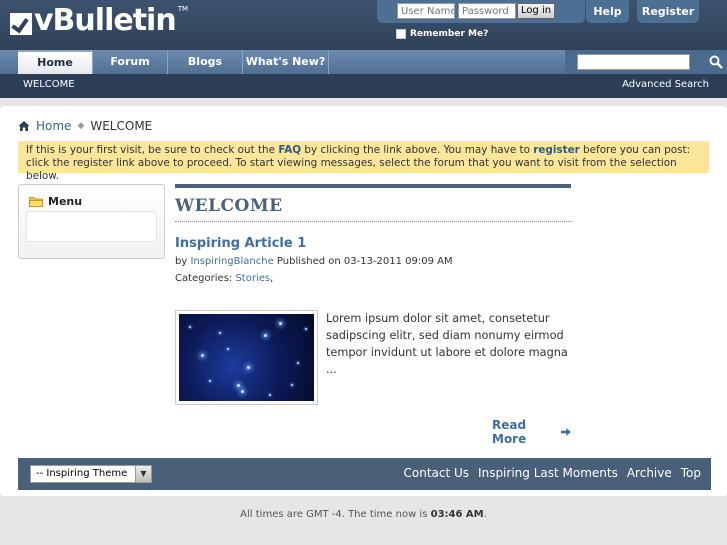 The width and height of the screenshot is (727, 545). Describe the element at coordinates (205, 62) in the screenshot. I see `tab-blogs: Blogs` at that location.